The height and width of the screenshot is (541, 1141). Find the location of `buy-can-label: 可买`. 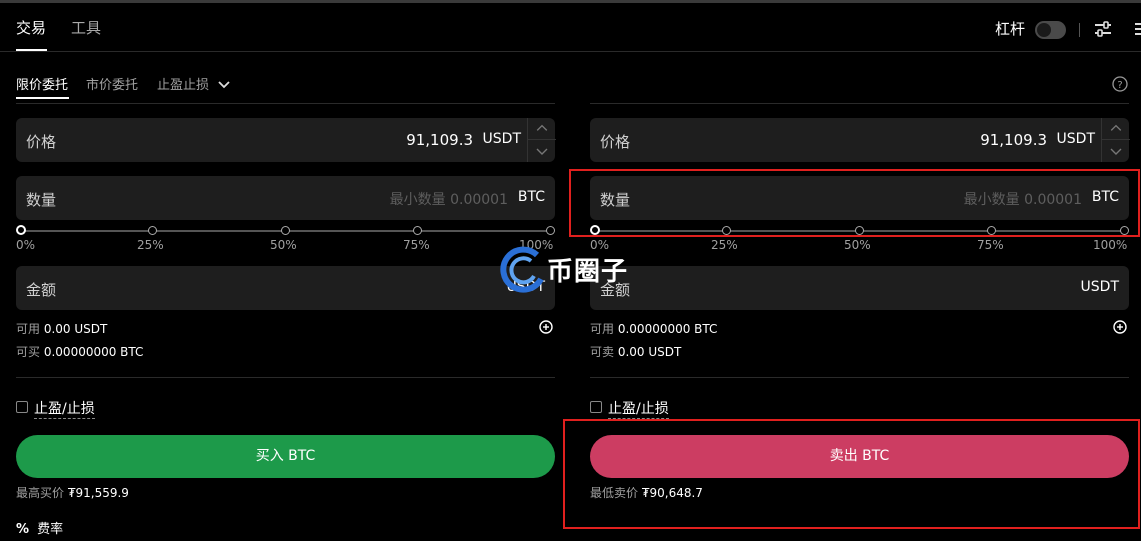

buy-can-label: 可买 is located at coordinates (28, 352).